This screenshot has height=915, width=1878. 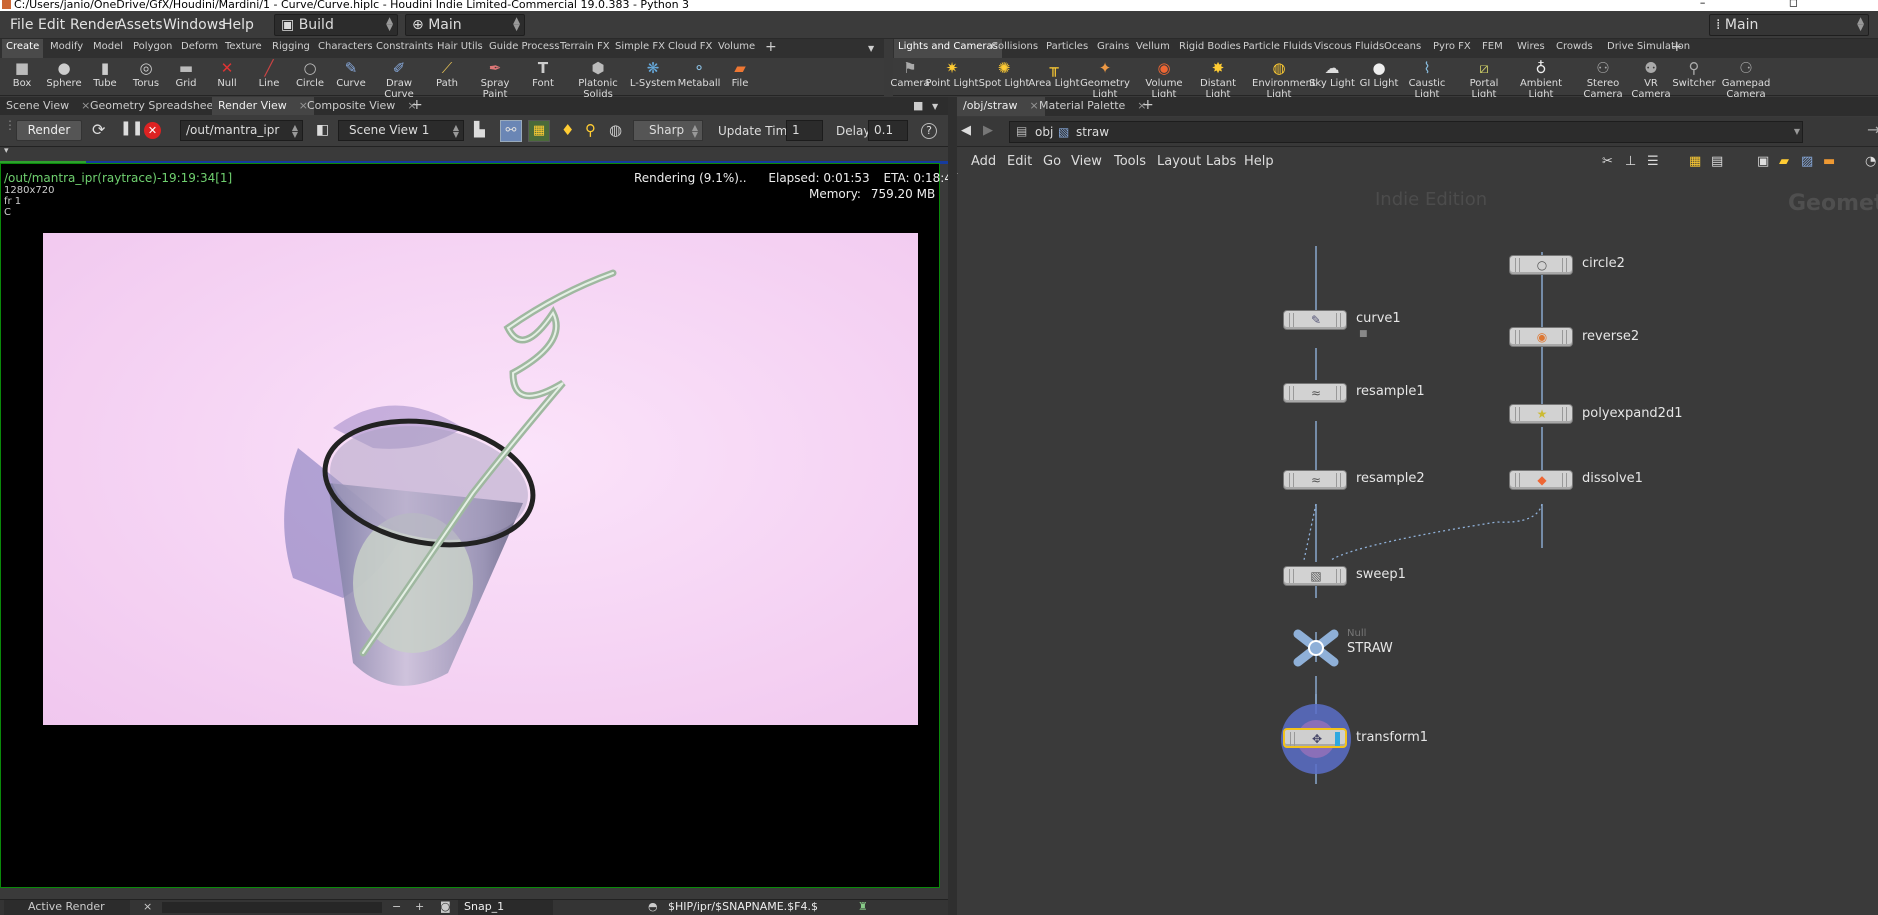 What do you see at coordinates (1653, 161) in the screenshot?
I see `list-view-icon: ☰` at bounding box center [1653, 161].